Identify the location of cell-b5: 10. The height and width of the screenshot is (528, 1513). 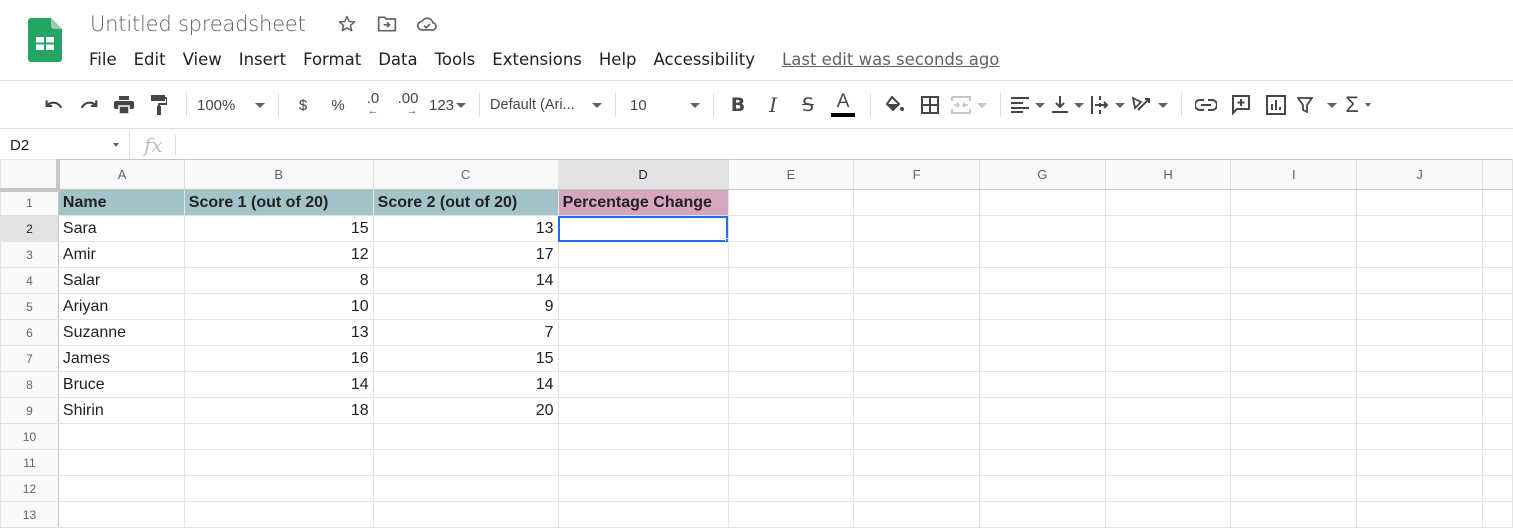
(278, 306).